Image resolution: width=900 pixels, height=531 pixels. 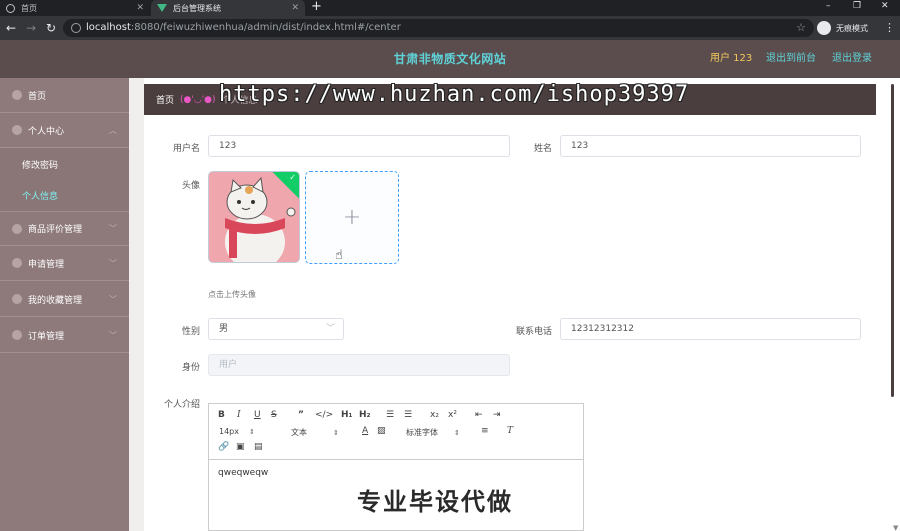 I want to click on sidebar-item-order-management: 订单管理 ﹀, so click(x=64, y=335).